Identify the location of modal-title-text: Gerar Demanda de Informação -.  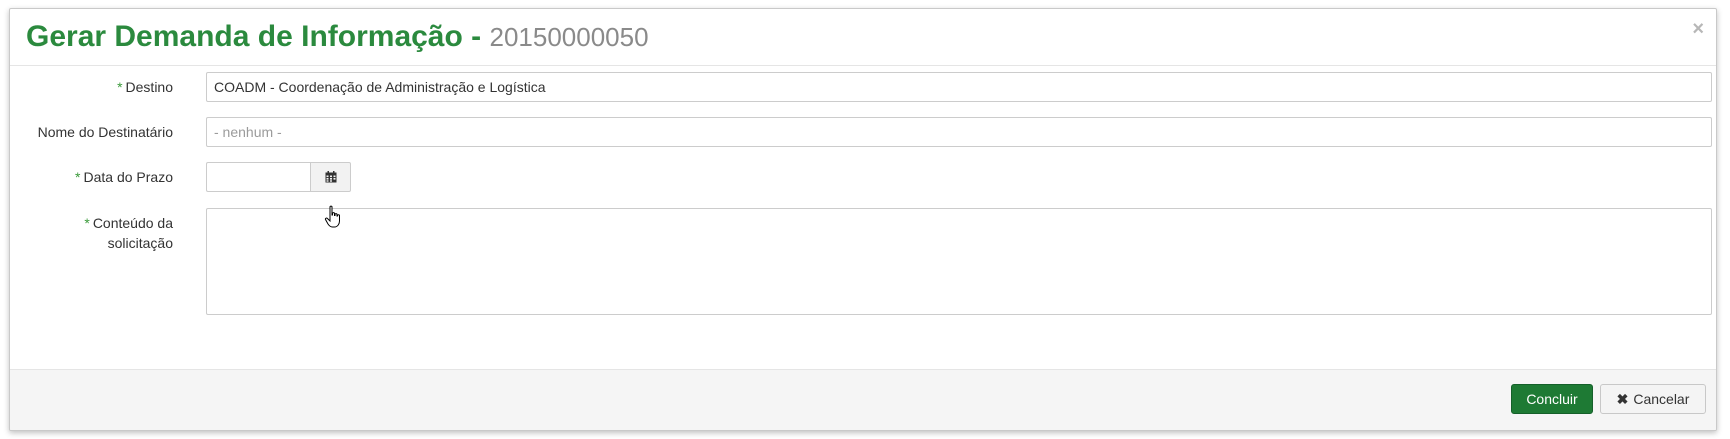
(254, 36).